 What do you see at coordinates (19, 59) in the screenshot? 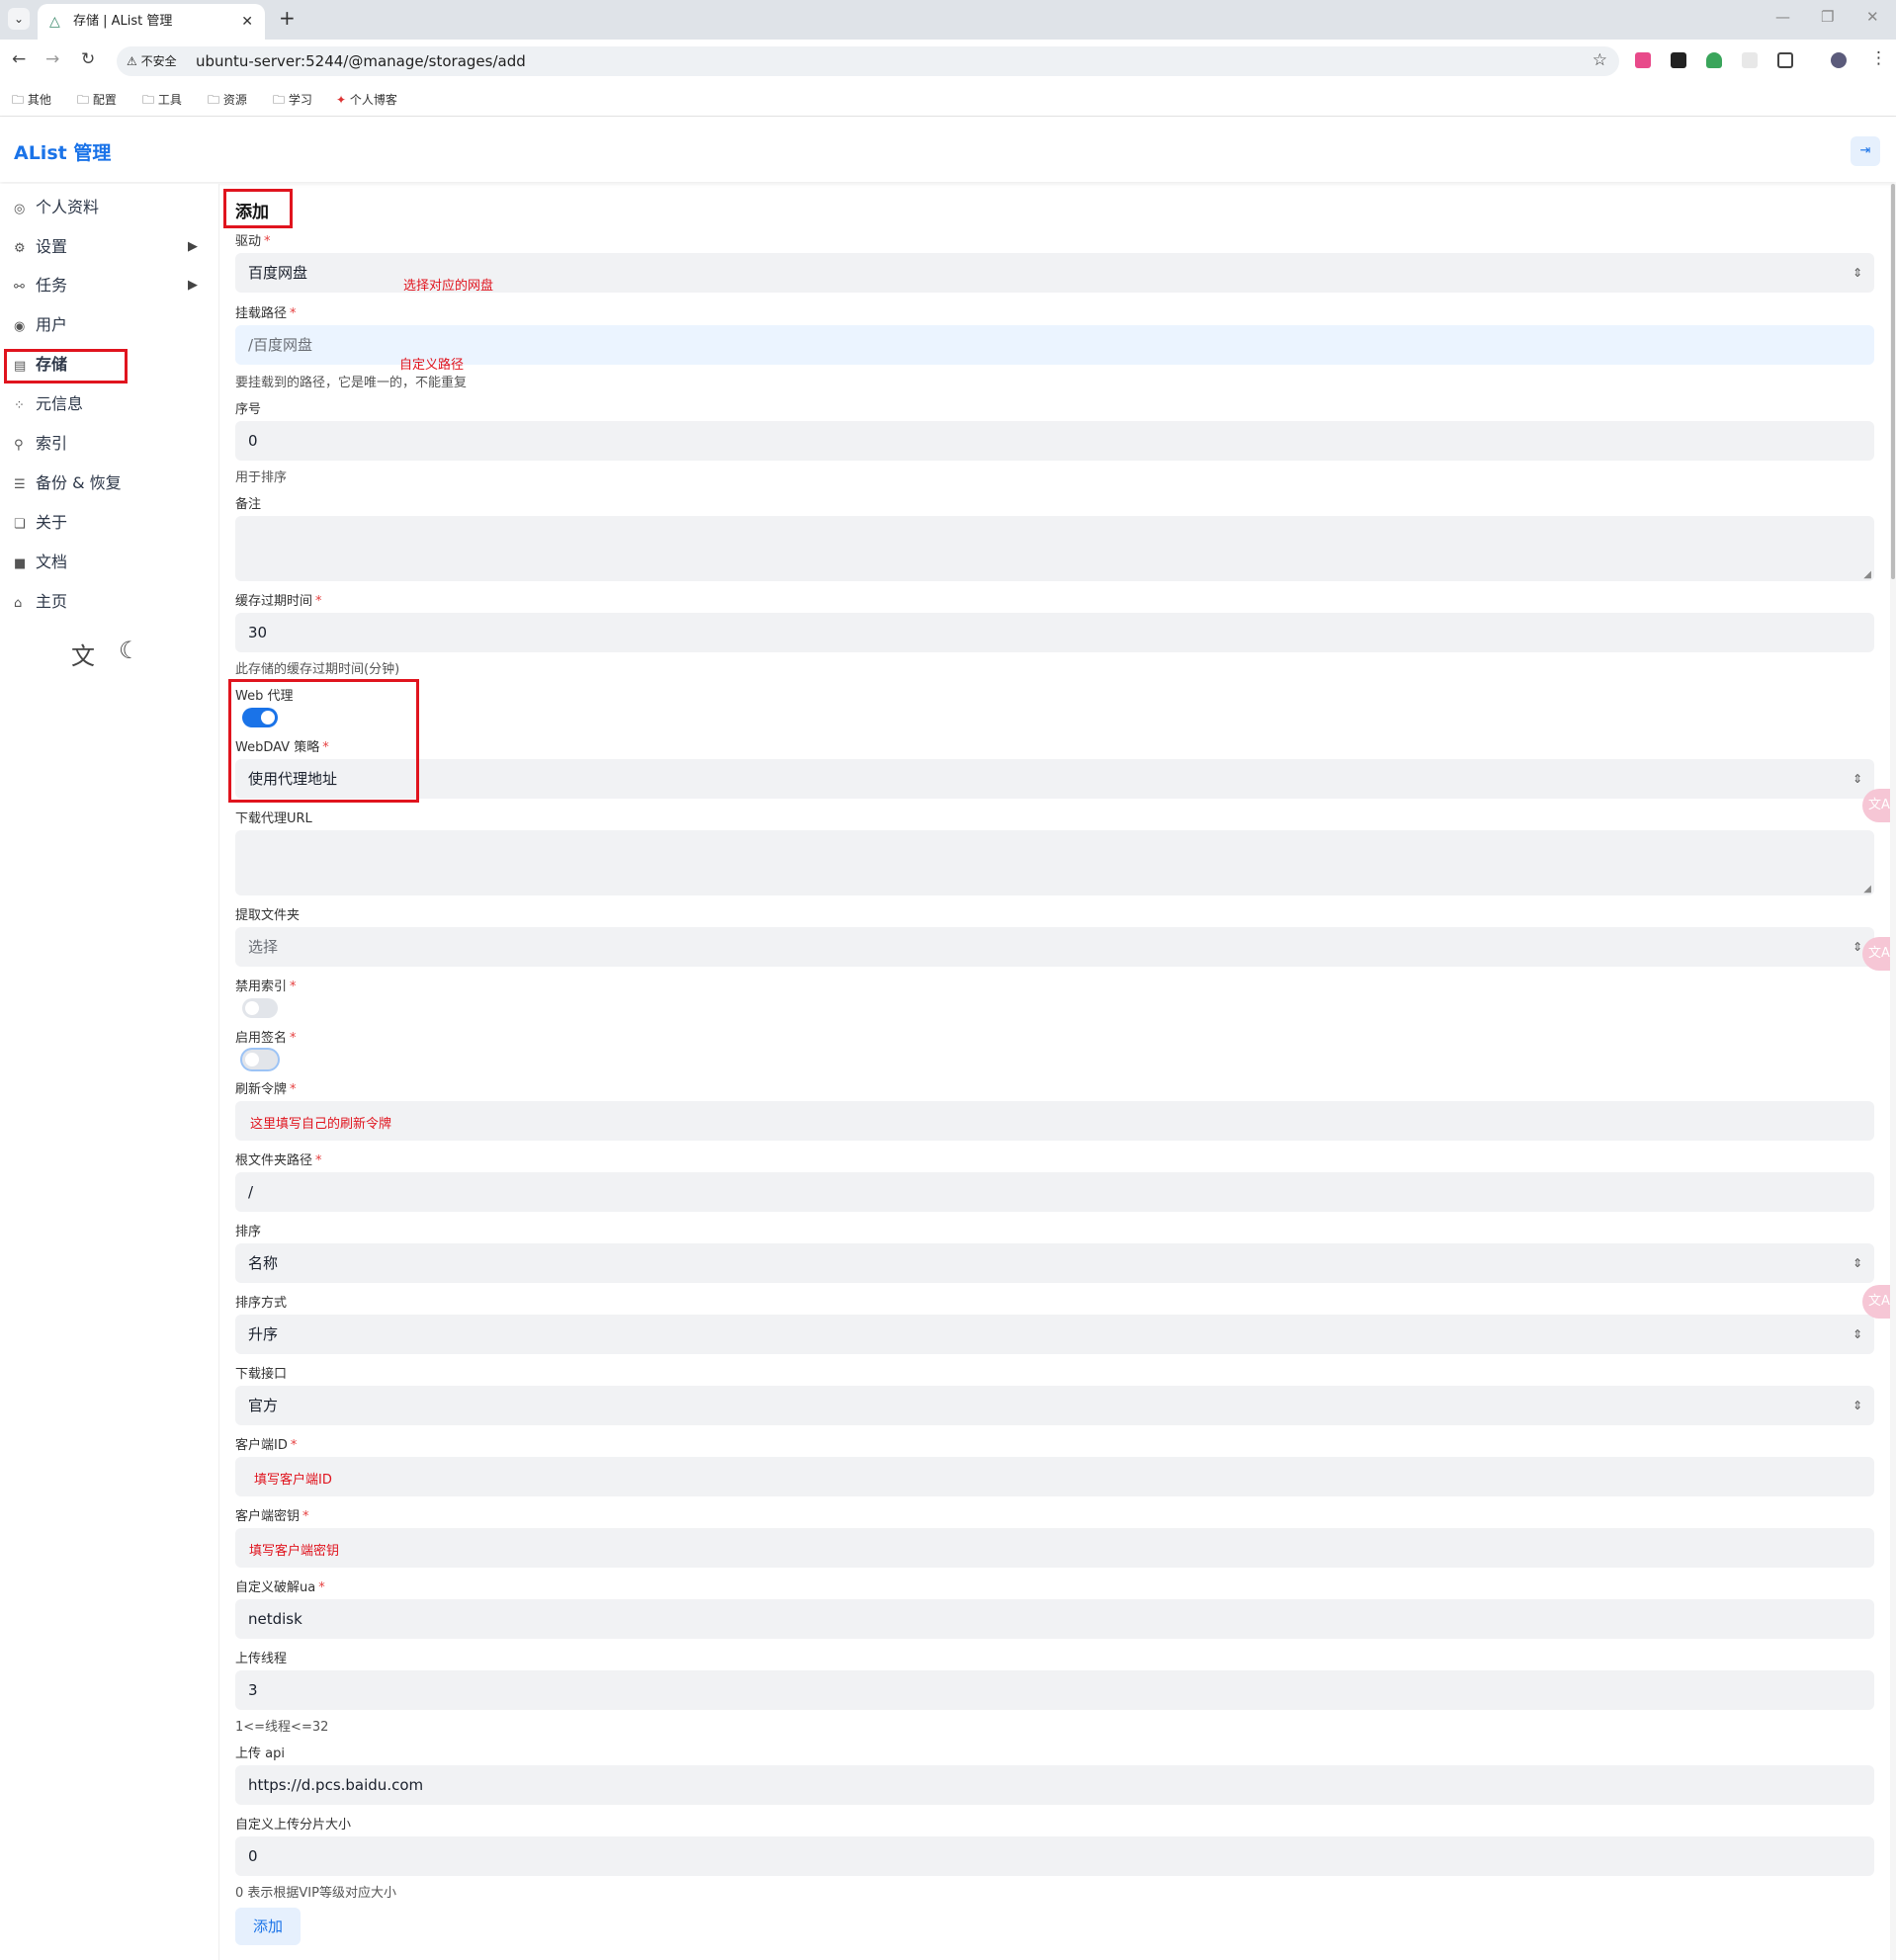
I see `back-icon: ←` at bounding box center [19, 59].